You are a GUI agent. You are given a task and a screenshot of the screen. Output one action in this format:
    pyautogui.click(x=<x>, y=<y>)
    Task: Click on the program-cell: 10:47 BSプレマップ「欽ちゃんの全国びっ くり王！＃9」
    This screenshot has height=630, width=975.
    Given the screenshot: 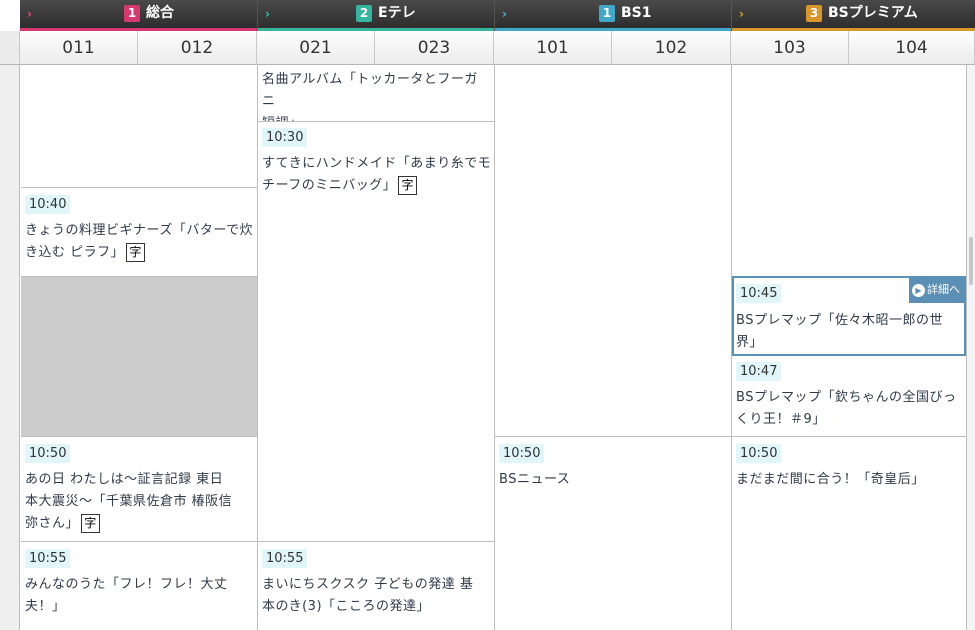 What is the action you would take?
    pyautogui.click(x=849, y=396)
    